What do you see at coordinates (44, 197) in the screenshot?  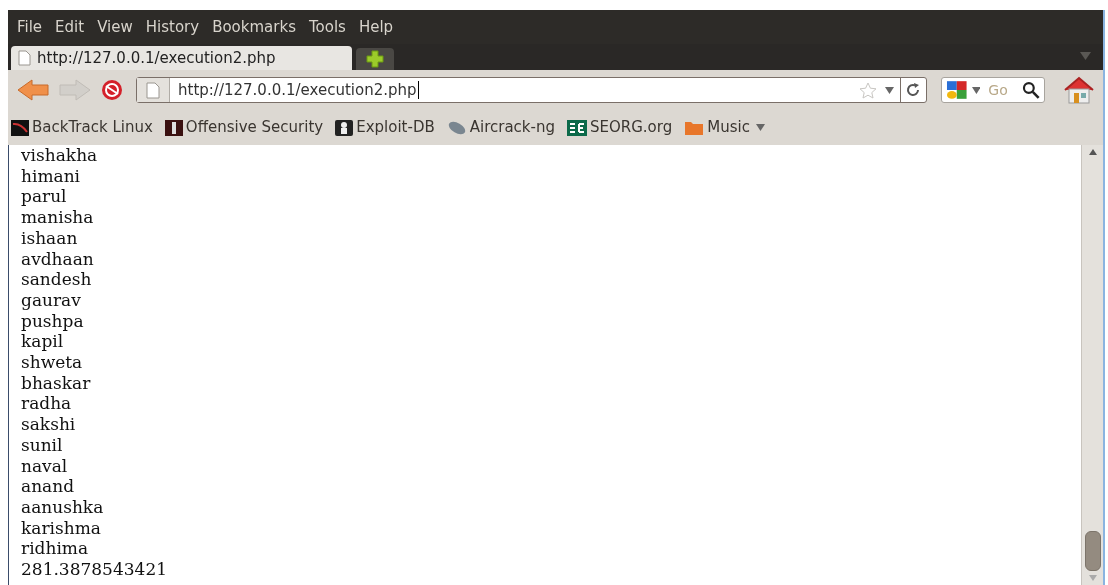 I see `output-line: parul` at bounding box center [44, 197].